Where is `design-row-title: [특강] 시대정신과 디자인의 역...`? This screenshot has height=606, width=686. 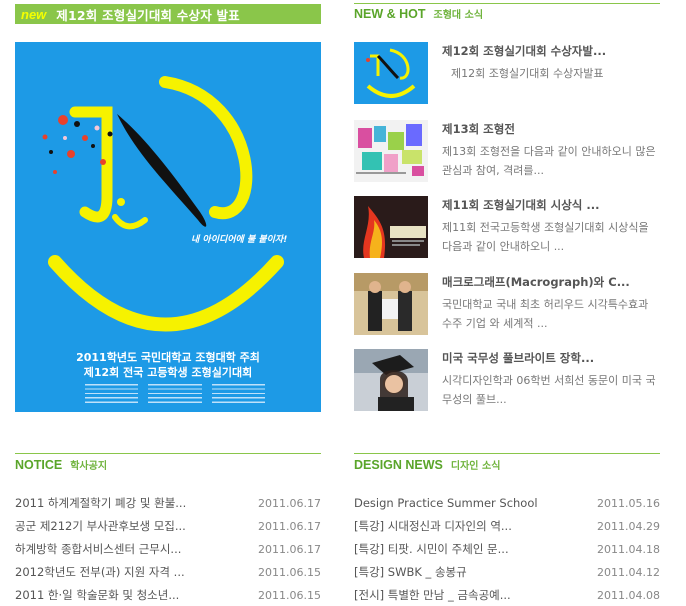 design-row-title: [특강] 시대정신과 디자인의 역... is located at coordinates (433, 526).